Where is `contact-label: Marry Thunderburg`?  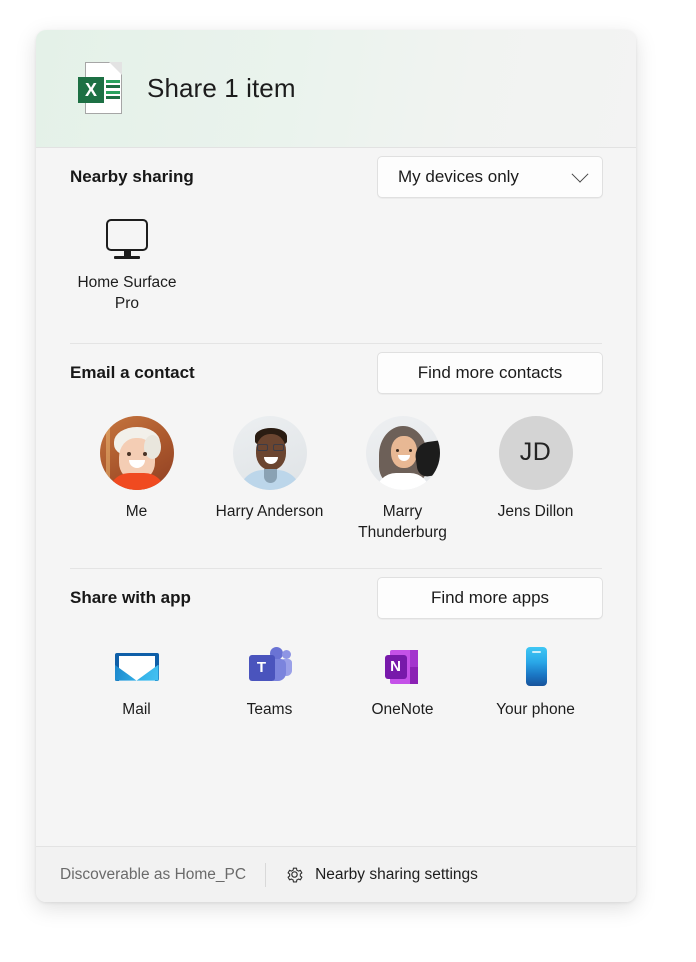
contact-label: Marry Thunderburg is located at coordinates (402, 522).